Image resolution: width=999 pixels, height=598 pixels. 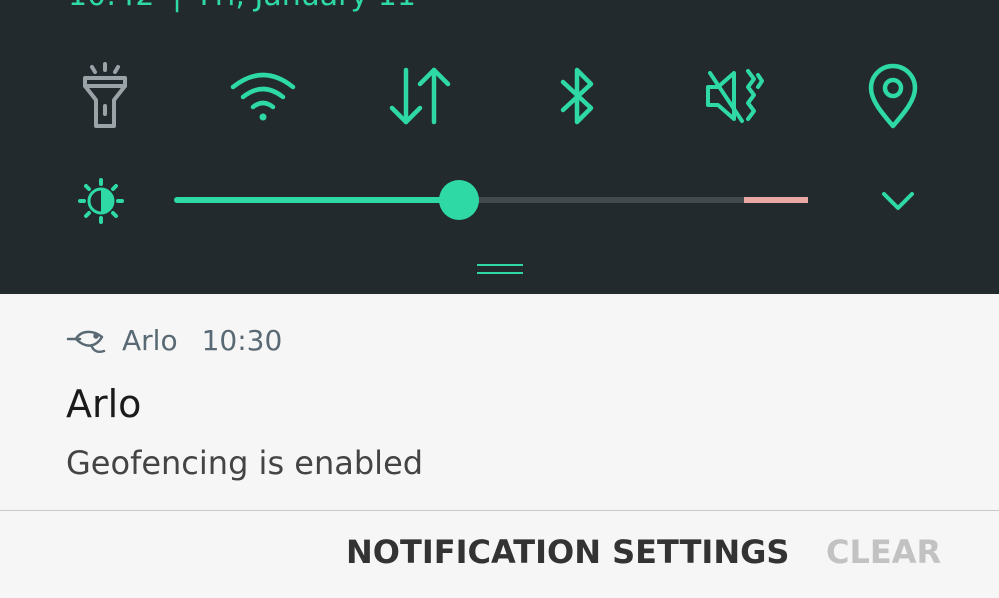 What do you see at coordinates (86, 342) in the screenshot?
I see `arlo-bird-icon` at bounding box center [86, 342].